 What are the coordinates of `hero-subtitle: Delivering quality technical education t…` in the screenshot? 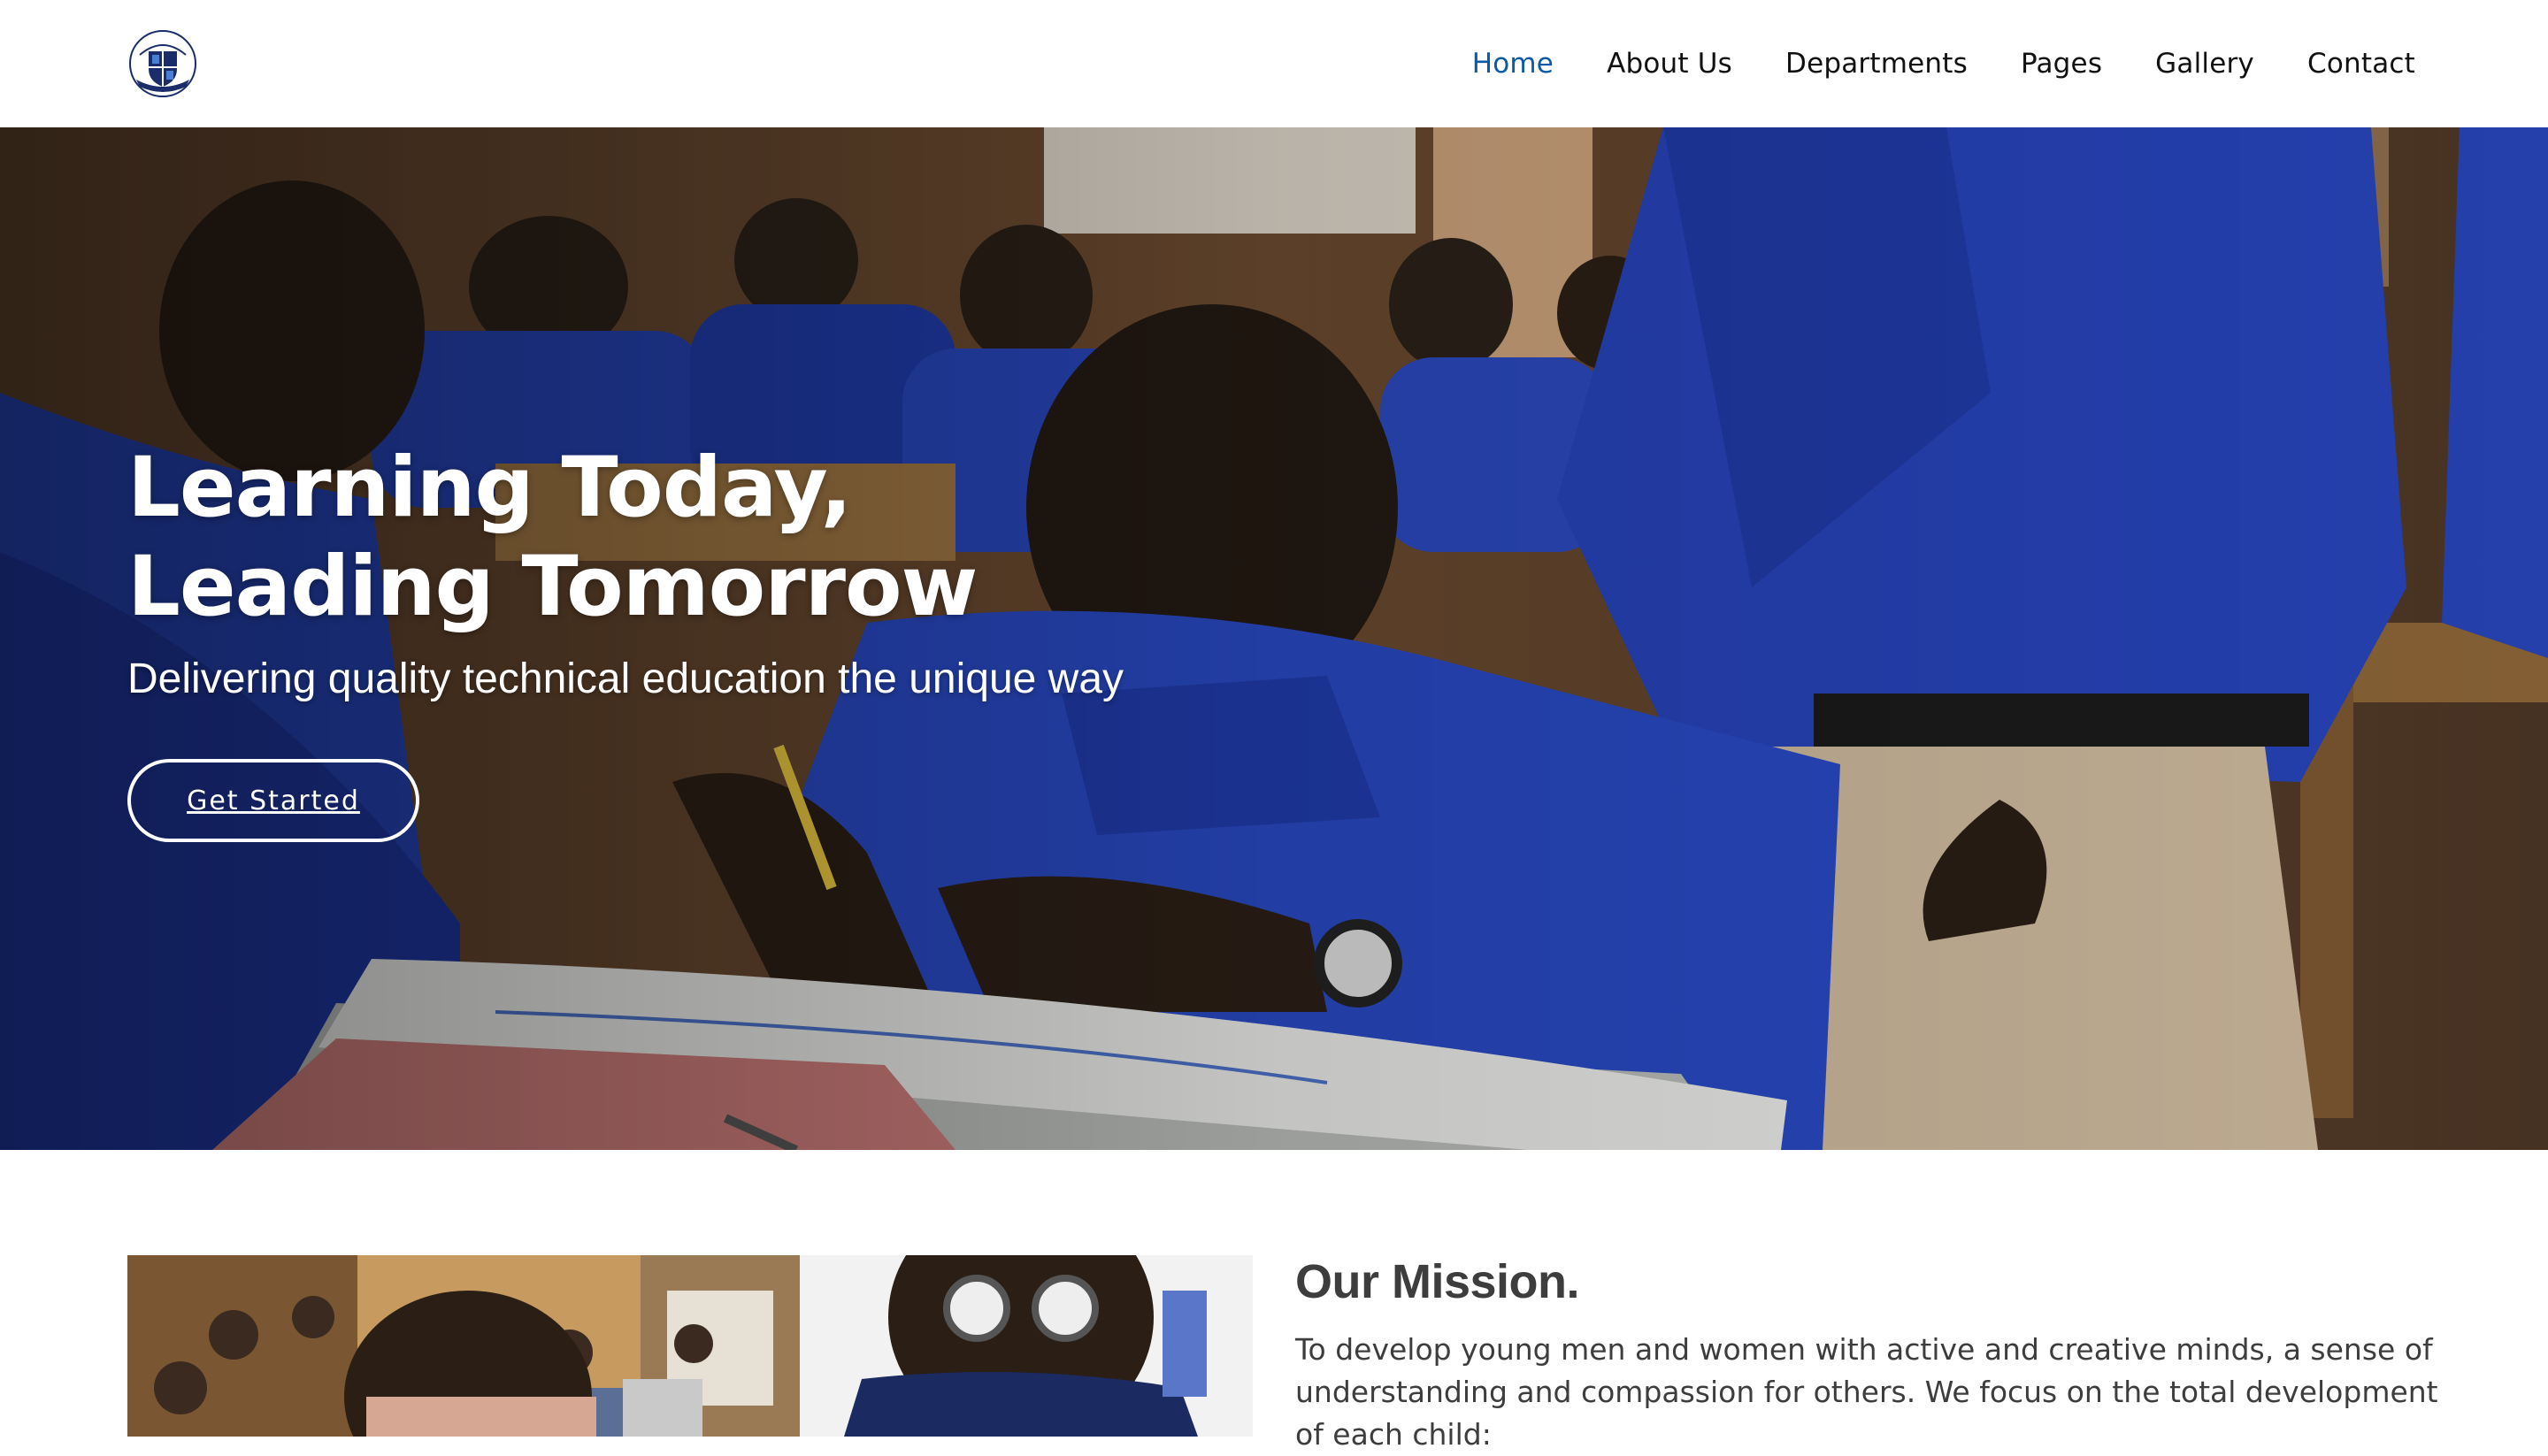 It's located at (625, 678).